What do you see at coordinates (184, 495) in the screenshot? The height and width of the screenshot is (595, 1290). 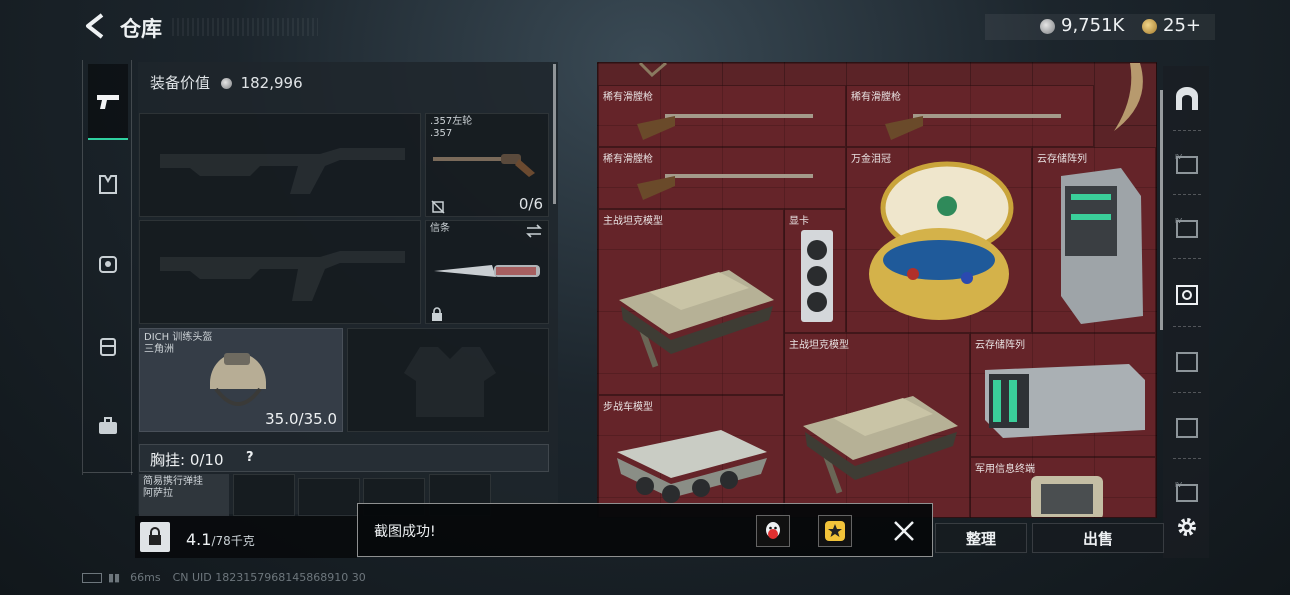 I see `rig-item-slot: 简易携行弹挂 阿萨拉` at bounding box center [184, 495].